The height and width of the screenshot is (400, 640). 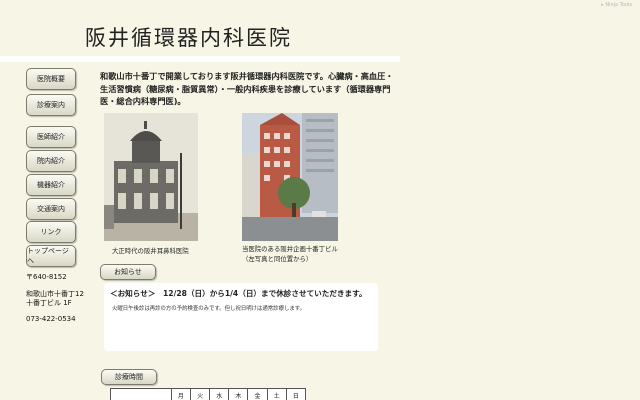 What do you see at coordinates (51, 232) in the screenshot?
I see `nav-links-button: リンク` at bounding box center [51, 232].